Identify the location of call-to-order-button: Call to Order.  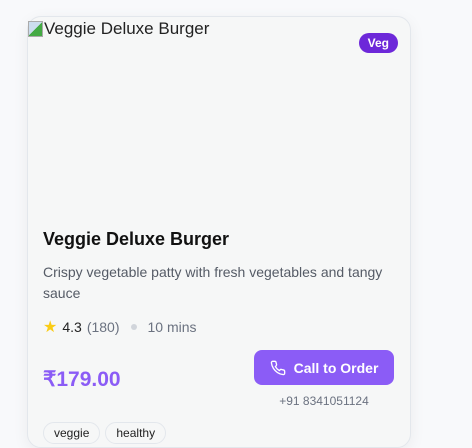
(324, 367).